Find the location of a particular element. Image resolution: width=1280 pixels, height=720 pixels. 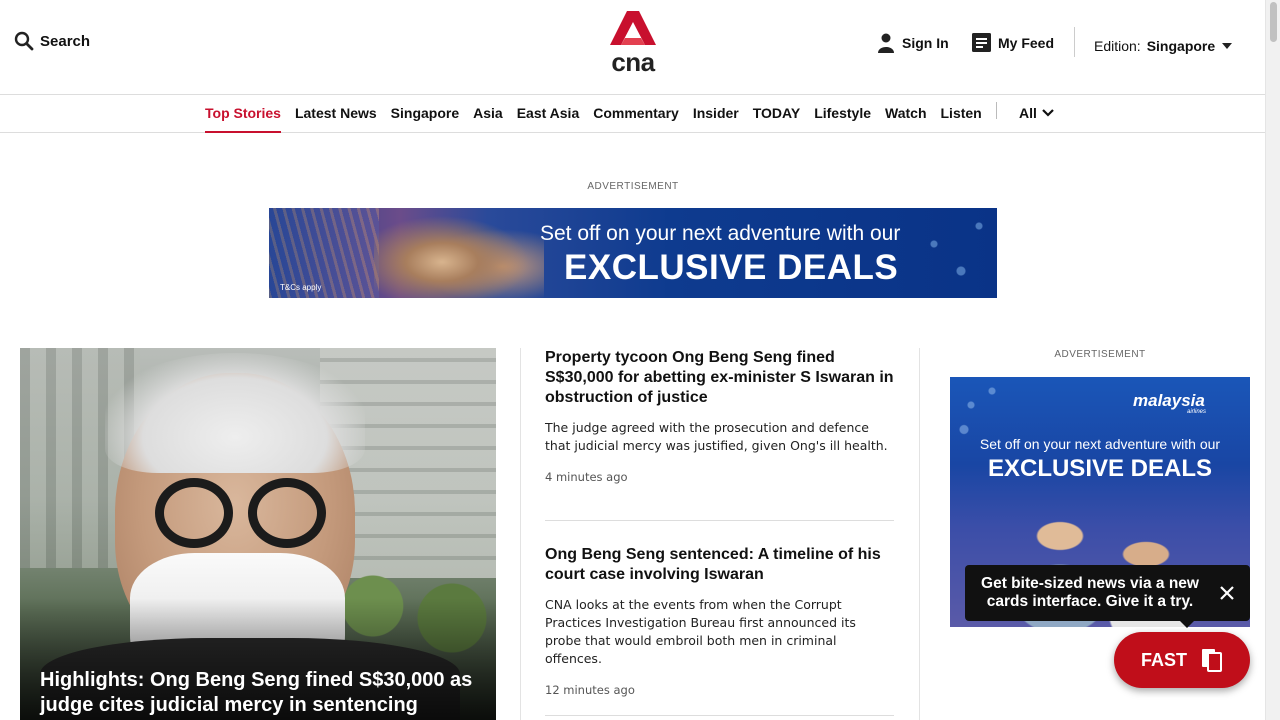

nav-item-asia: Asia is located at coordinates (488, 114).